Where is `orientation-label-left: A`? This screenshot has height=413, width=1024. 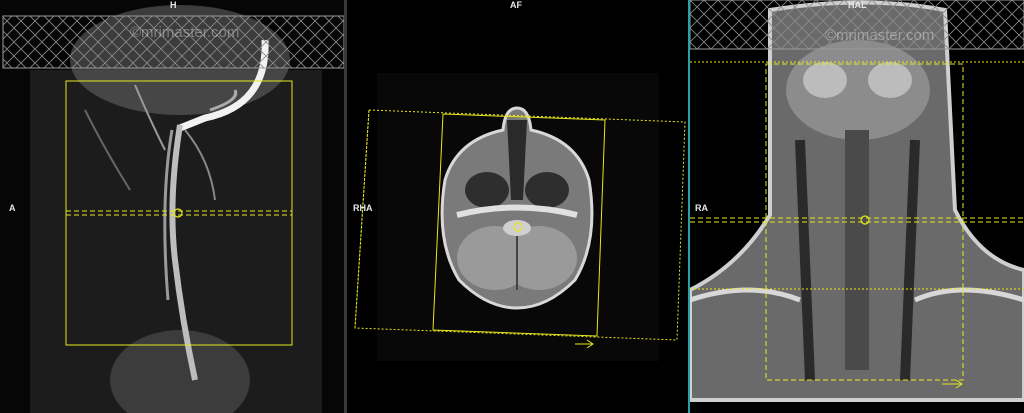 orientation-label-left: A is located at coordinates (12, 208).